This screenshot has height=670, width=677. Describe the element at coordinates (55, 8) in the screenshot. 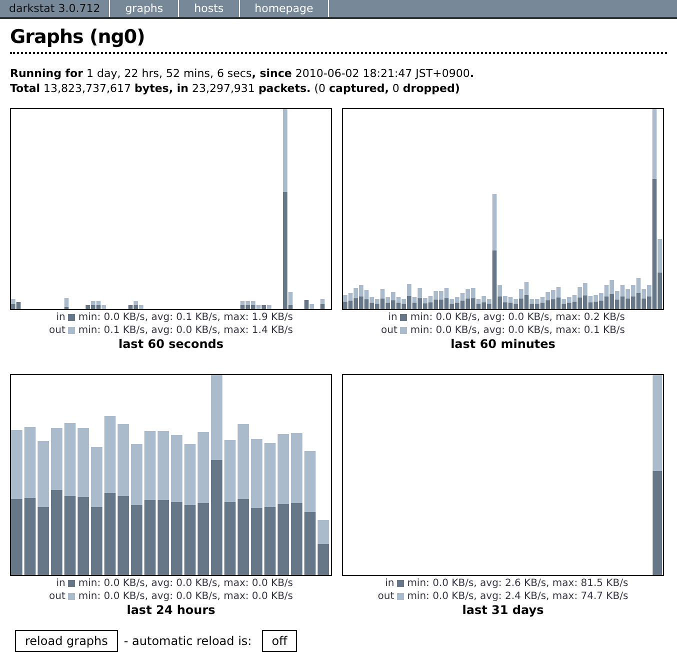

I see `app-name: darkstat 3.0.712` at that location.